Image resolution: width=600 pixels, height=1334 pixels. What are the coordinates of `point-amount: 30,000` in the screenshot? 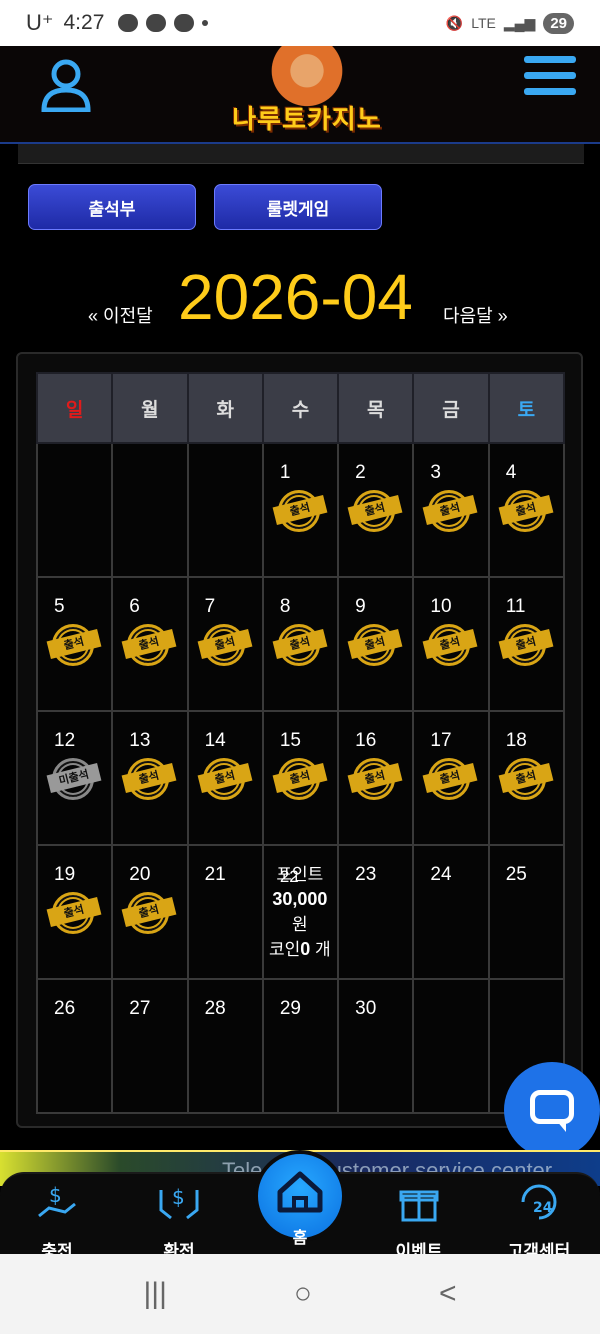 It's located at (300, 899).